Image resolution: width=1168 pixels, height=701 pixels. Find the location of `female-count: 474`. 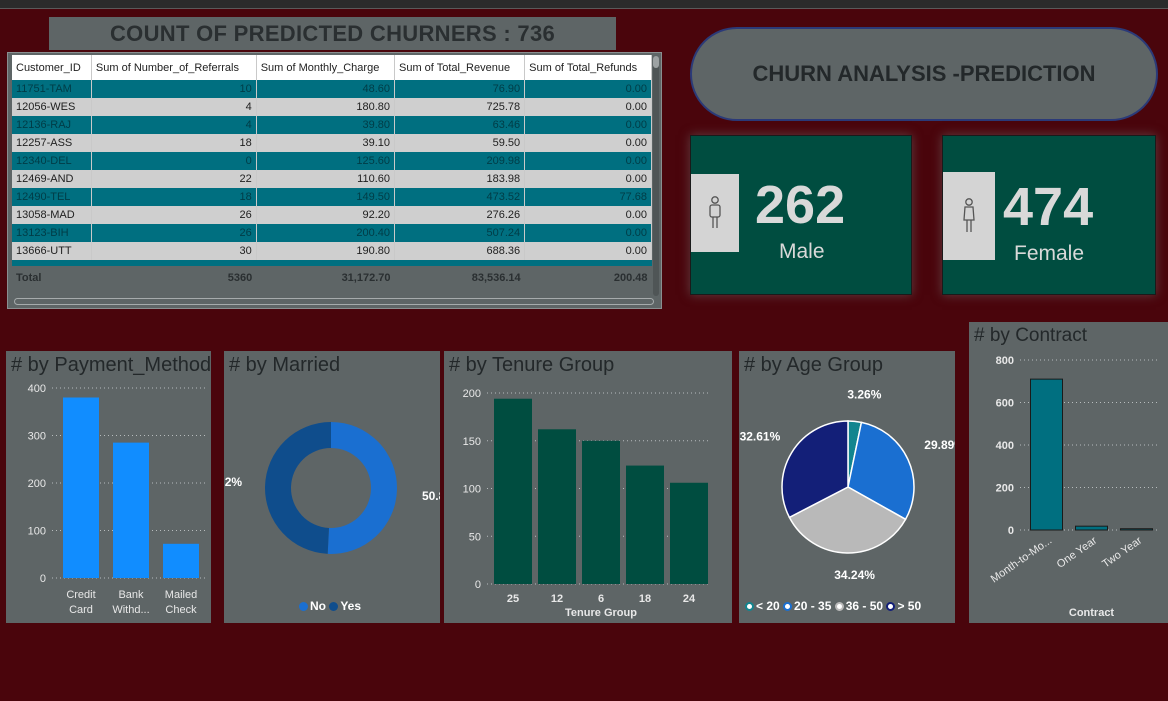

female-count: 474 is located at coordinates (1048, 207).